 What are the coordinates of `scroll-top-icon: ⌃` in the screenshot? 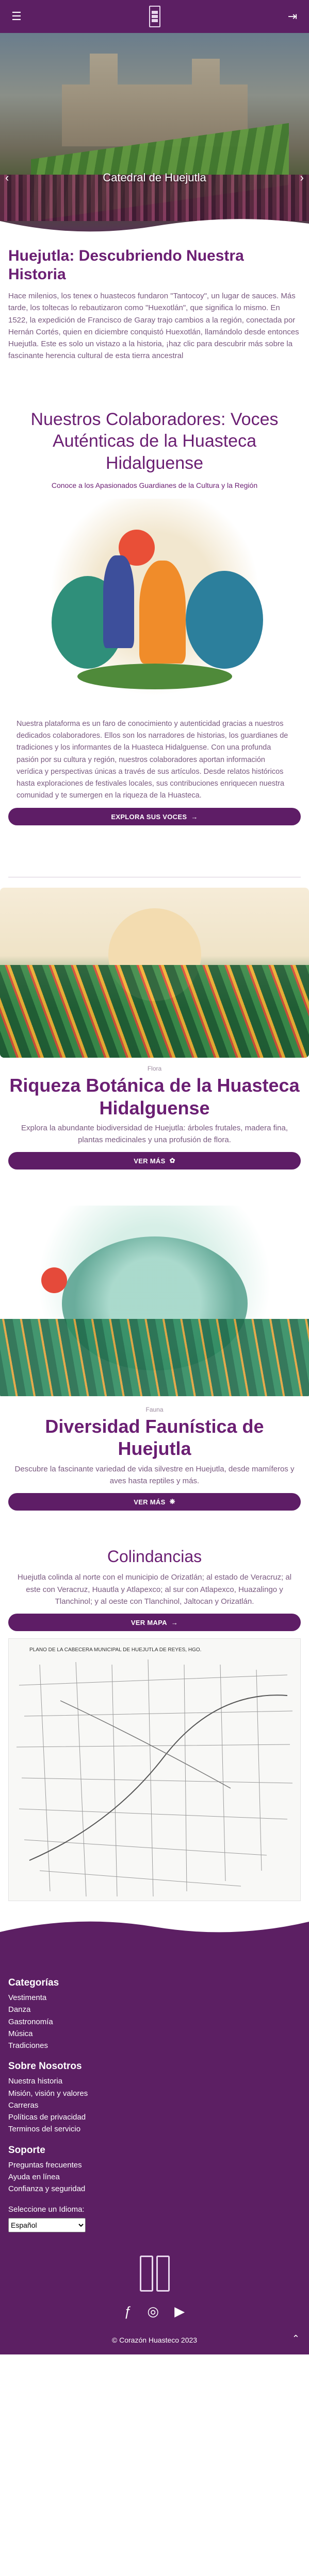 It's located at (296, 2338).